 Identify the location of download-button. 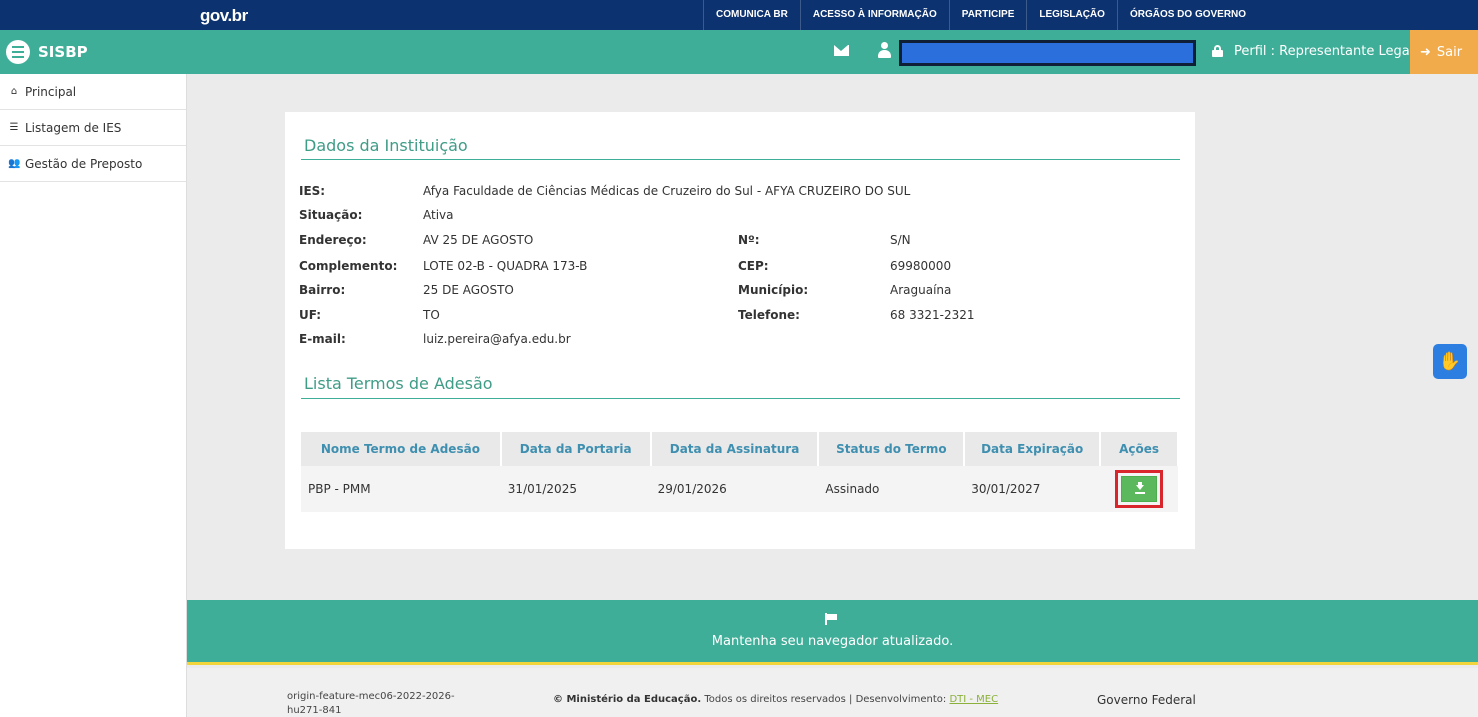
(1139, 489).